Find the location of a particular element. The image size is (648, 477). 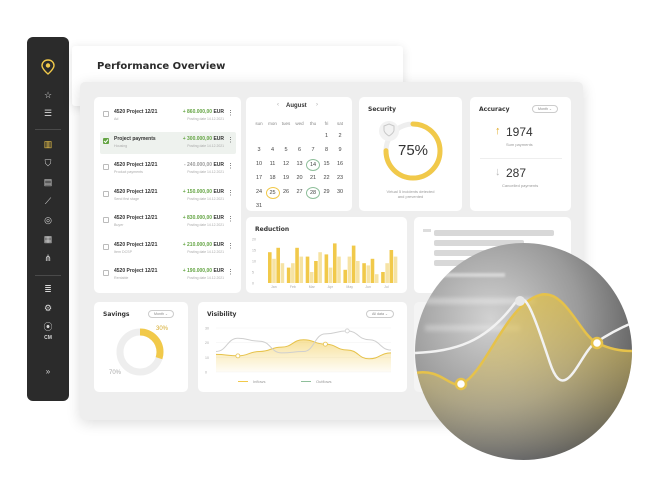

calendar-day: 16 is located at coordinates (340, 164).